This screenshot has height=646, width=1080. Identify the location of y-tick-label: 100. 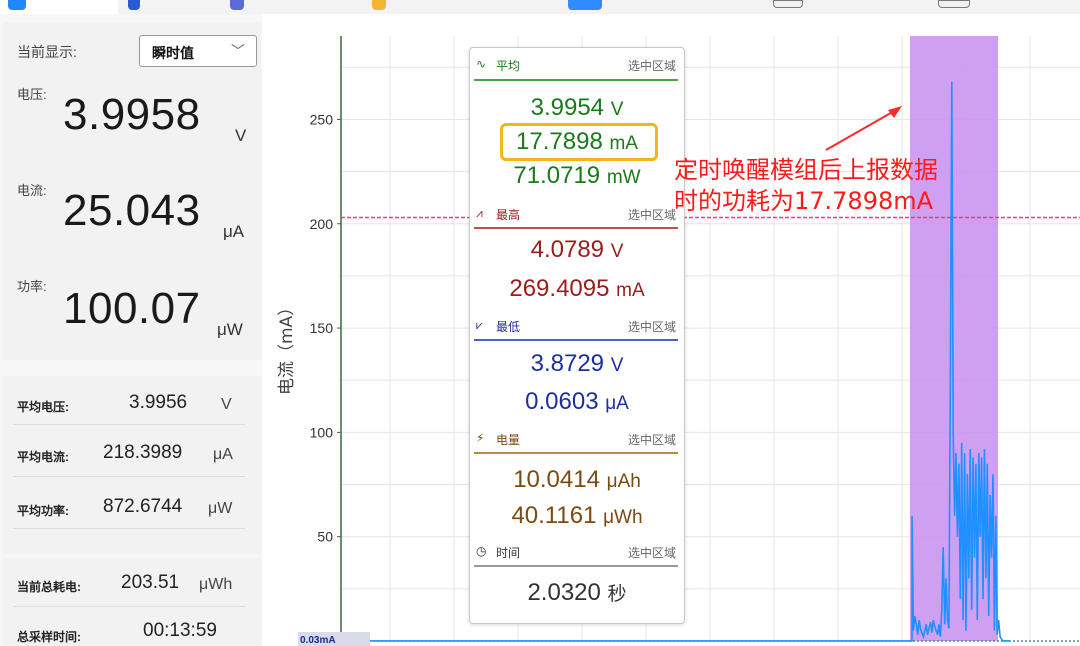
(322, 432).